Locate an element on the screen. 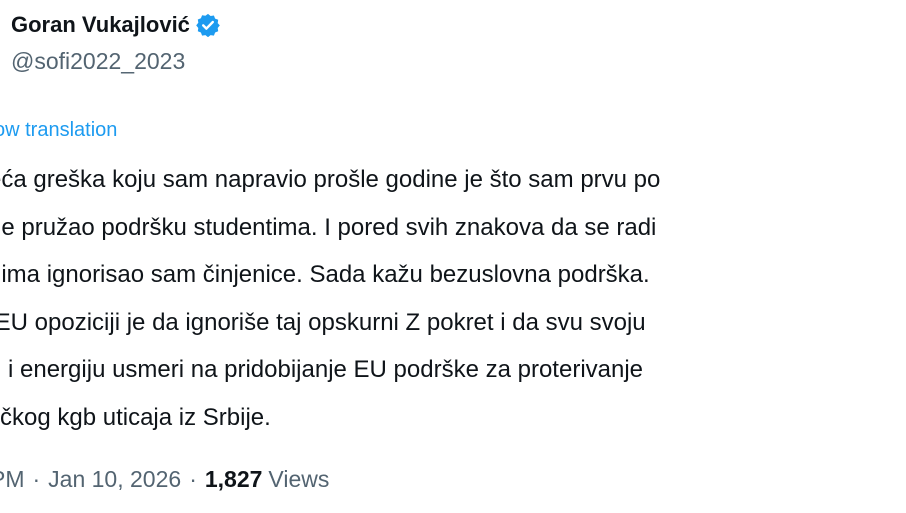  author-name-row: Goran Vukajlović is located at coordinates (115, 25).